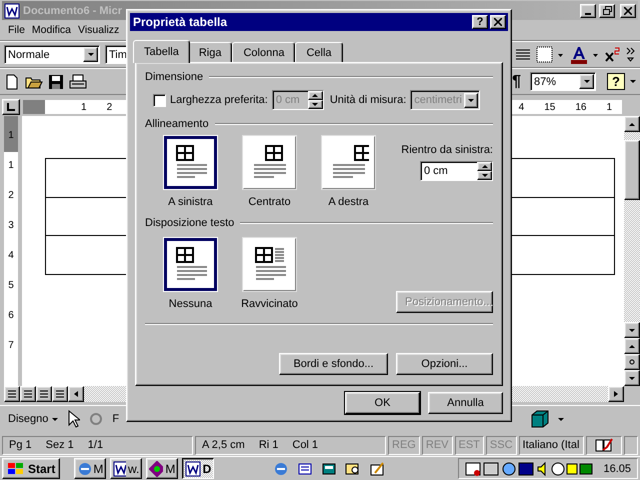  Describe the element at coordinates (632, 330) in the screenshot. I see `scroll-down-button` at that location.